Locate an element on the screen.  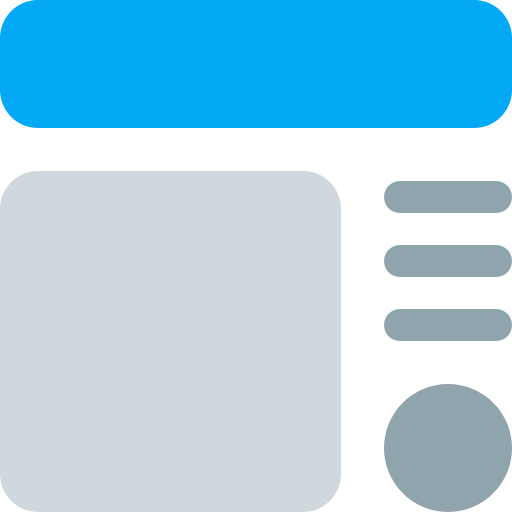
avatar-circle is located at coordinates (448, 448).